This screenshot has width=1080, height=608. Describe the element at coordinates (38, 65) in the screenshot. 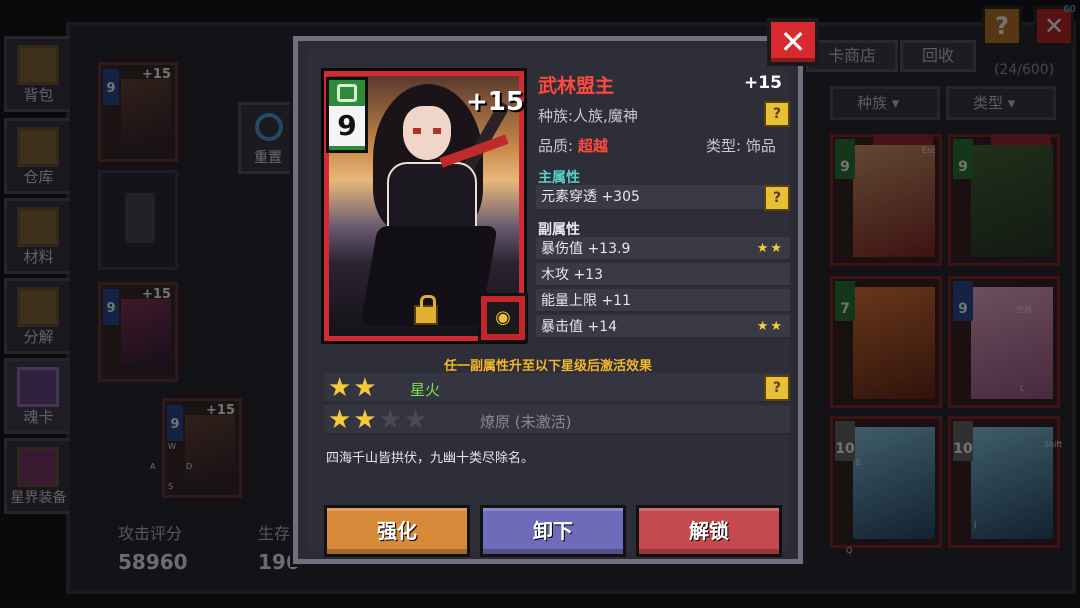

I see `backpack-icon` at that location.